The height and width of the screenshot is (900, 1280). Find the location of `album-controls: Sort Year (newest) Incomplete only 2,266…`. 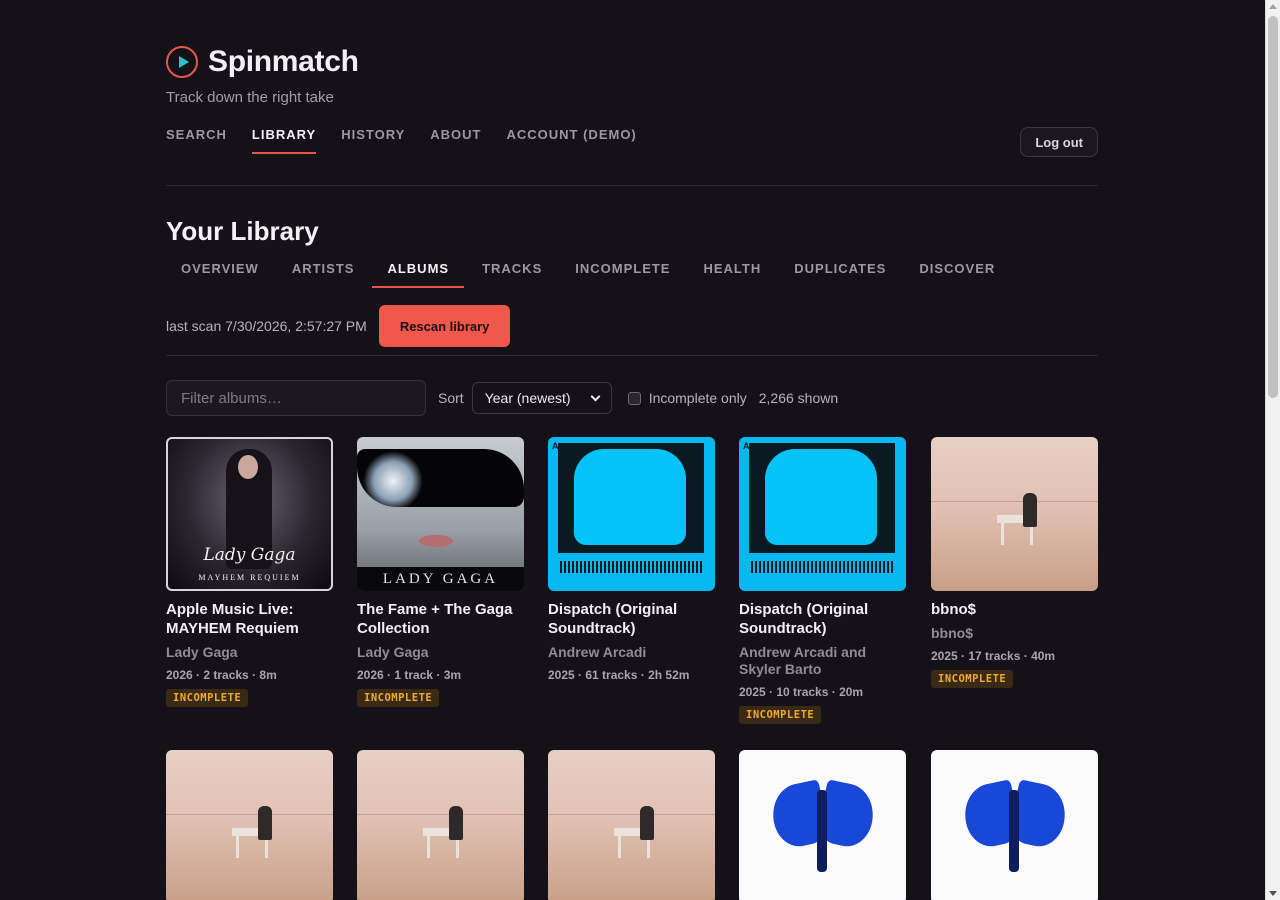

album-controls: Sort Year (newest) Incomplete only 2,266… is located at coordinates (502, 398).